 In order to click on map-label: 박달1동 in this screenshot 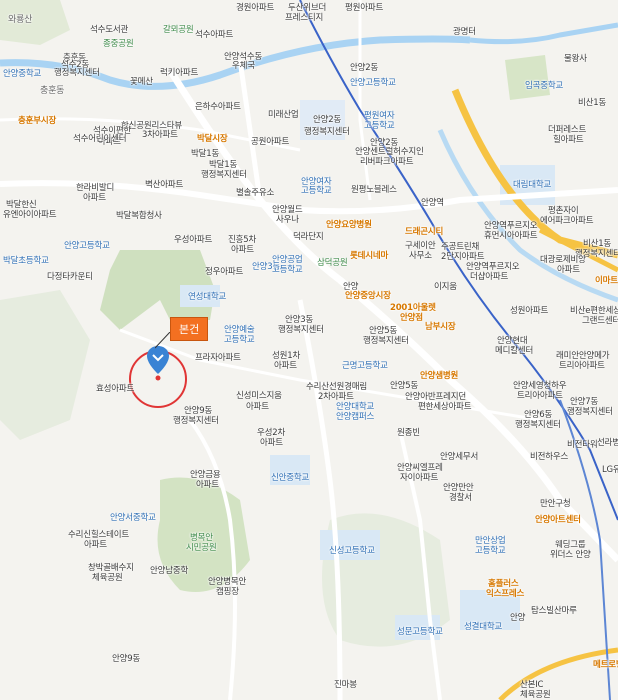, I will do `click(223, 165)`.